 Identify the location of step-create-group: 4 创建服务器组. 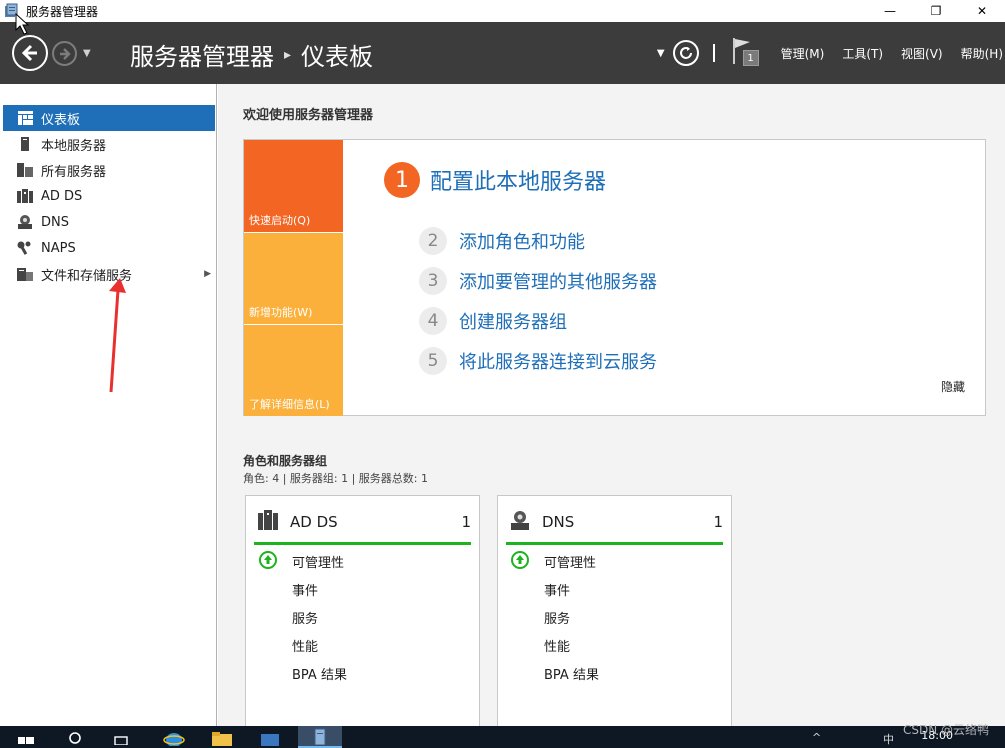
(493, 321).